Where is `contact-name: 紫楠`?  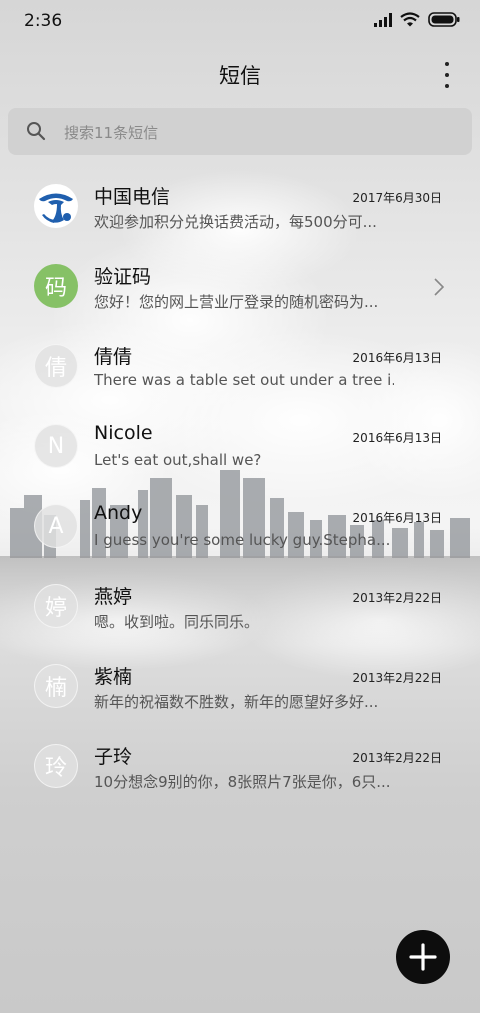 contact-name: 紫楠 is located at coordinates (113, 677).